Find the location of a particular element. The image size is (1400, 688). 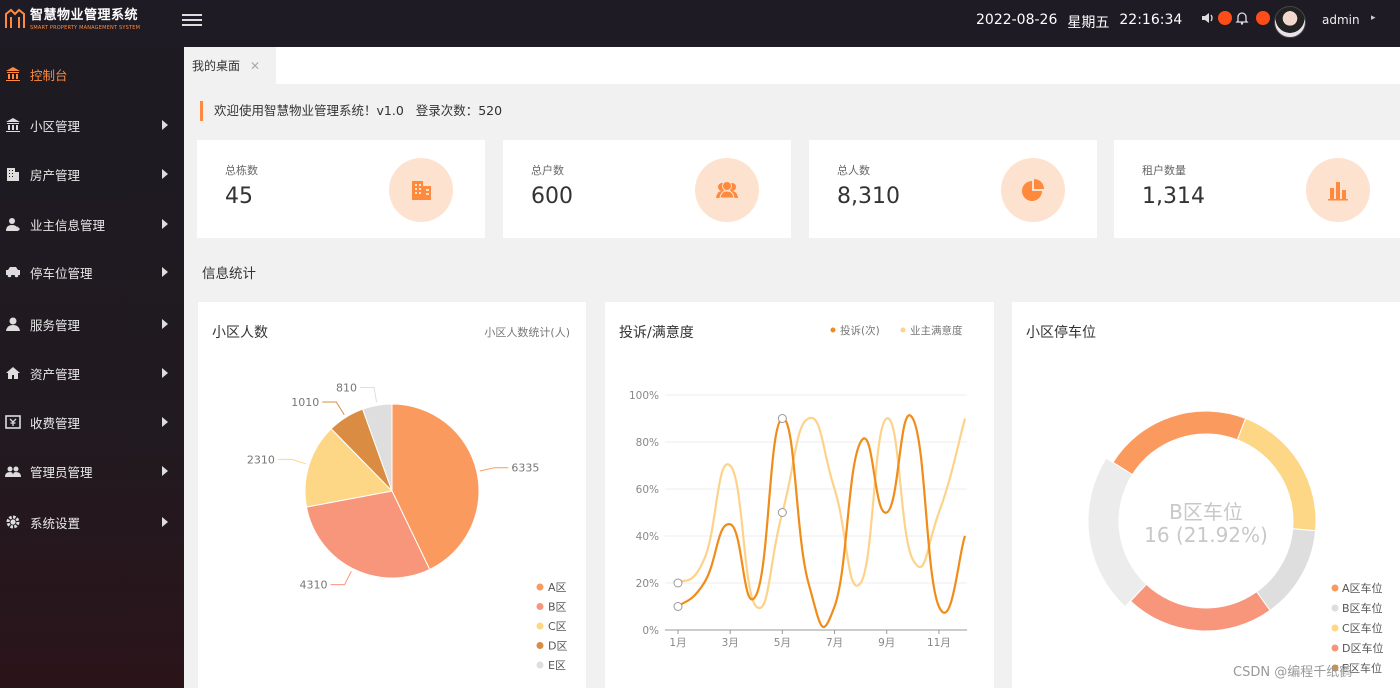

menu-toggle-button is located at coordinates (192, 21).